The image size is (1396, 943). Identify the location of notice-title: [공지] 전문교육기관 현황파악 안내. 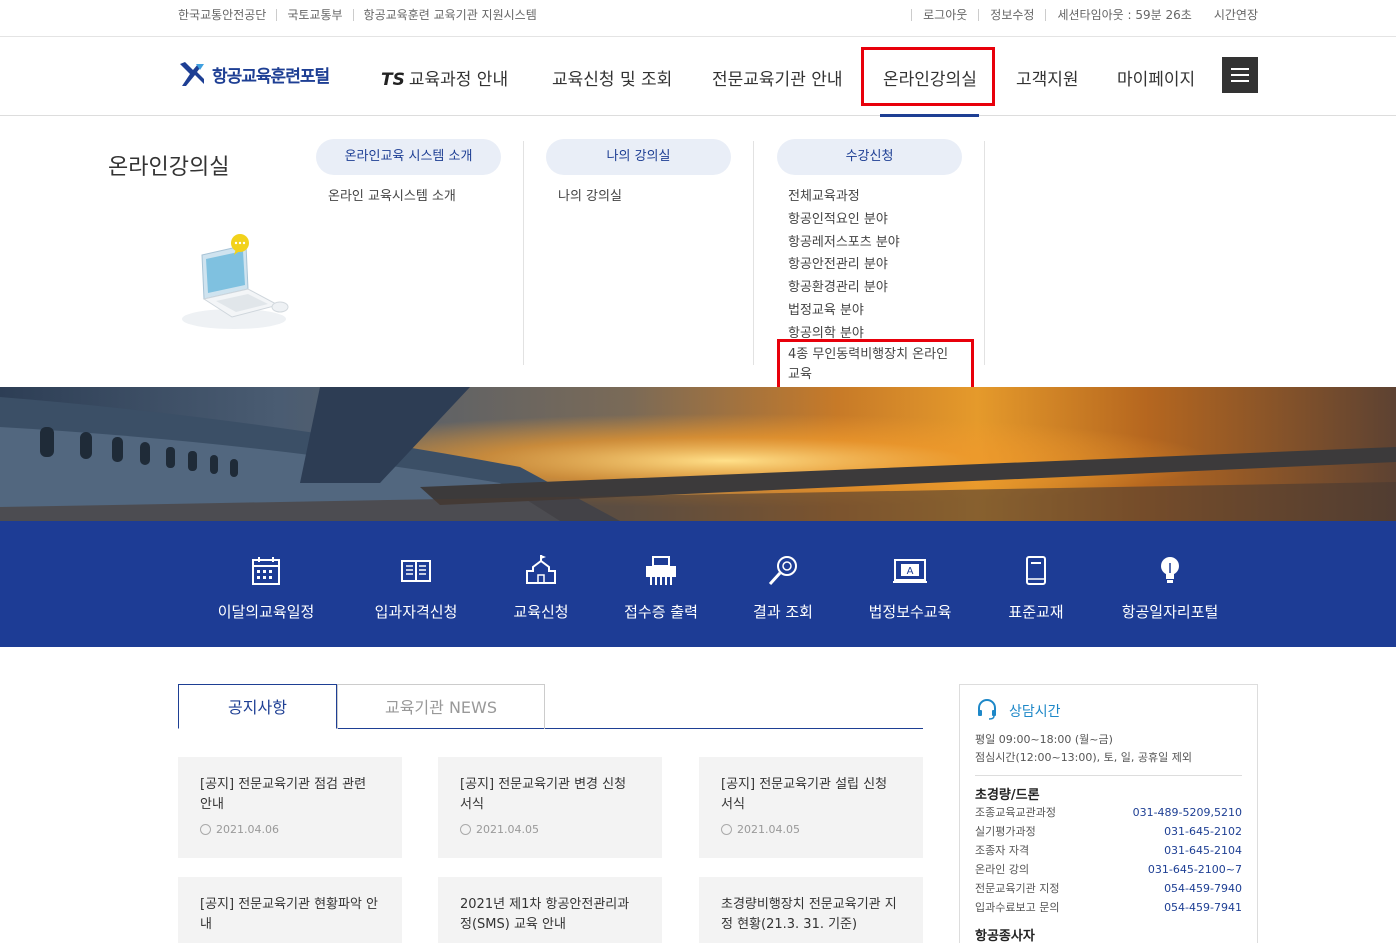
(289, 914).